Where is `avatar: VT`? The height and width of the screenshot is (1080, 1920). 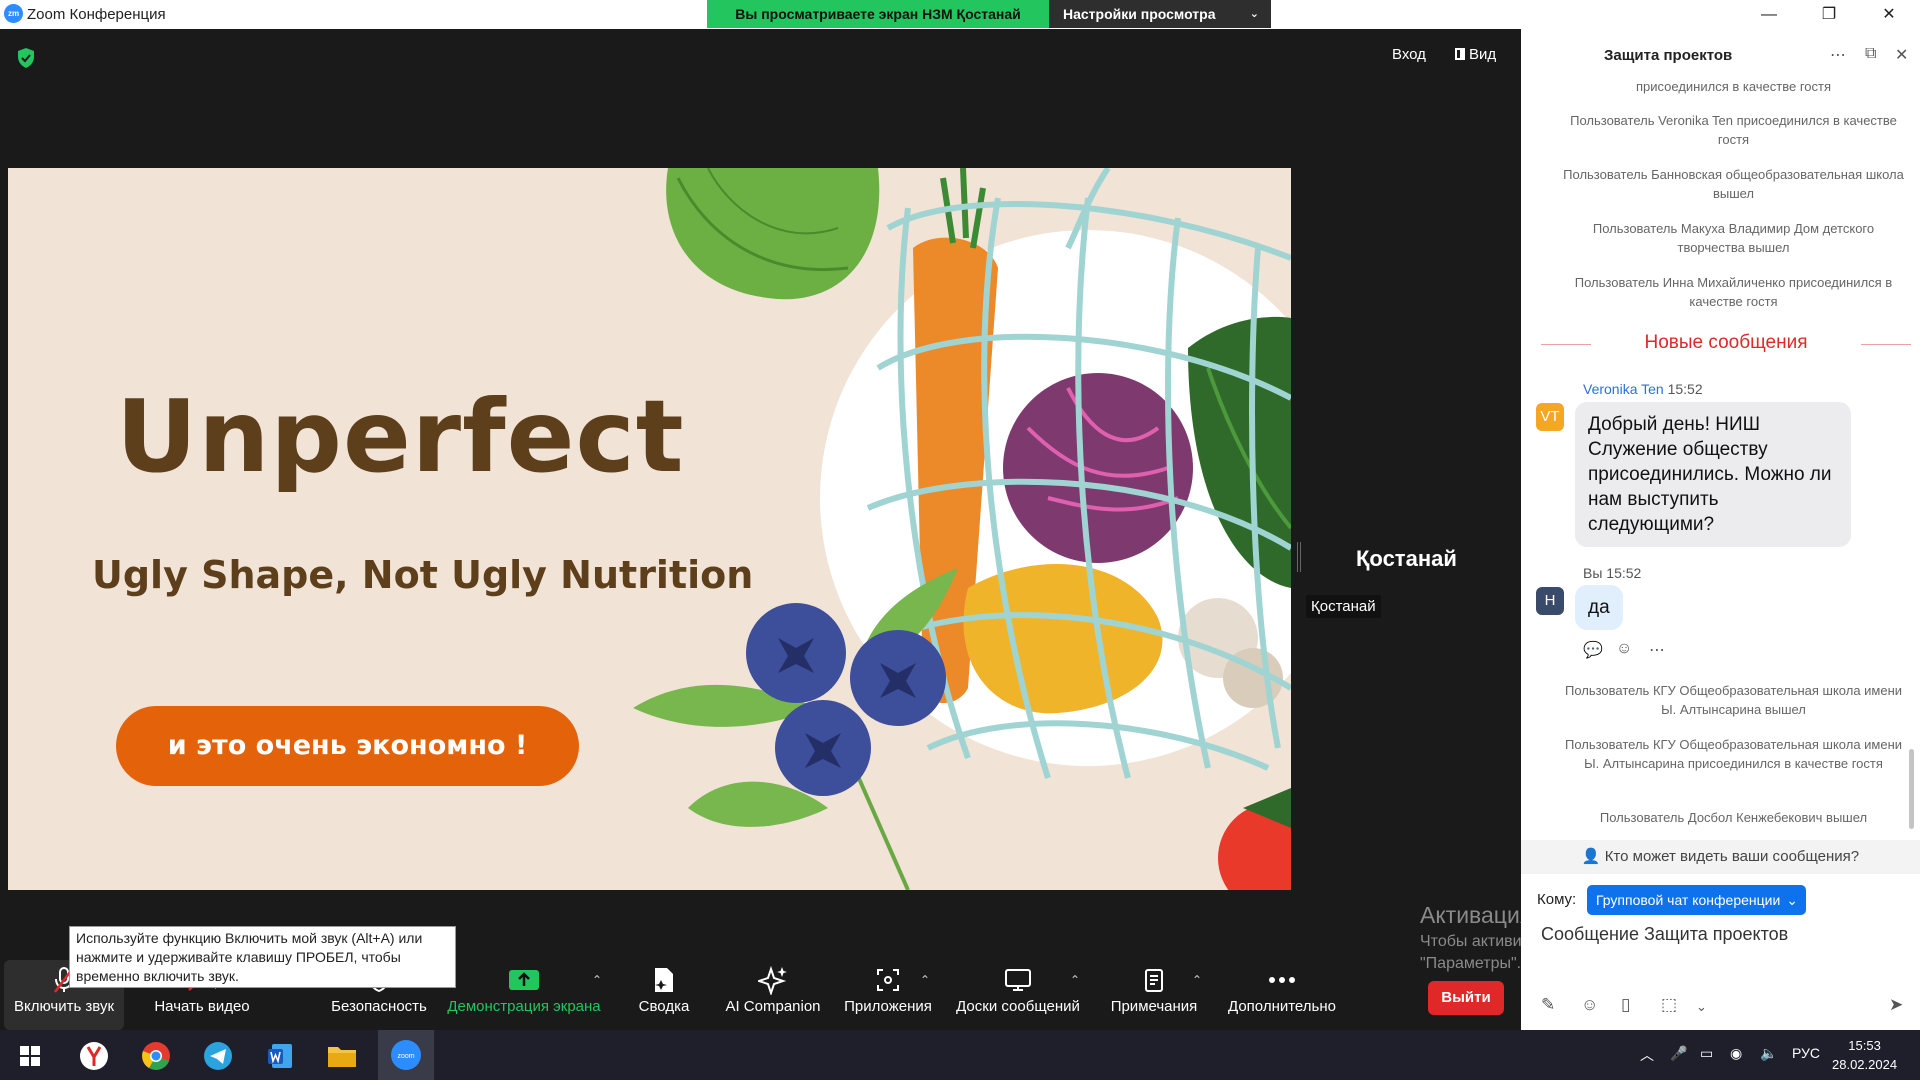
avatar: VT is located at coordinates (1550, 417).